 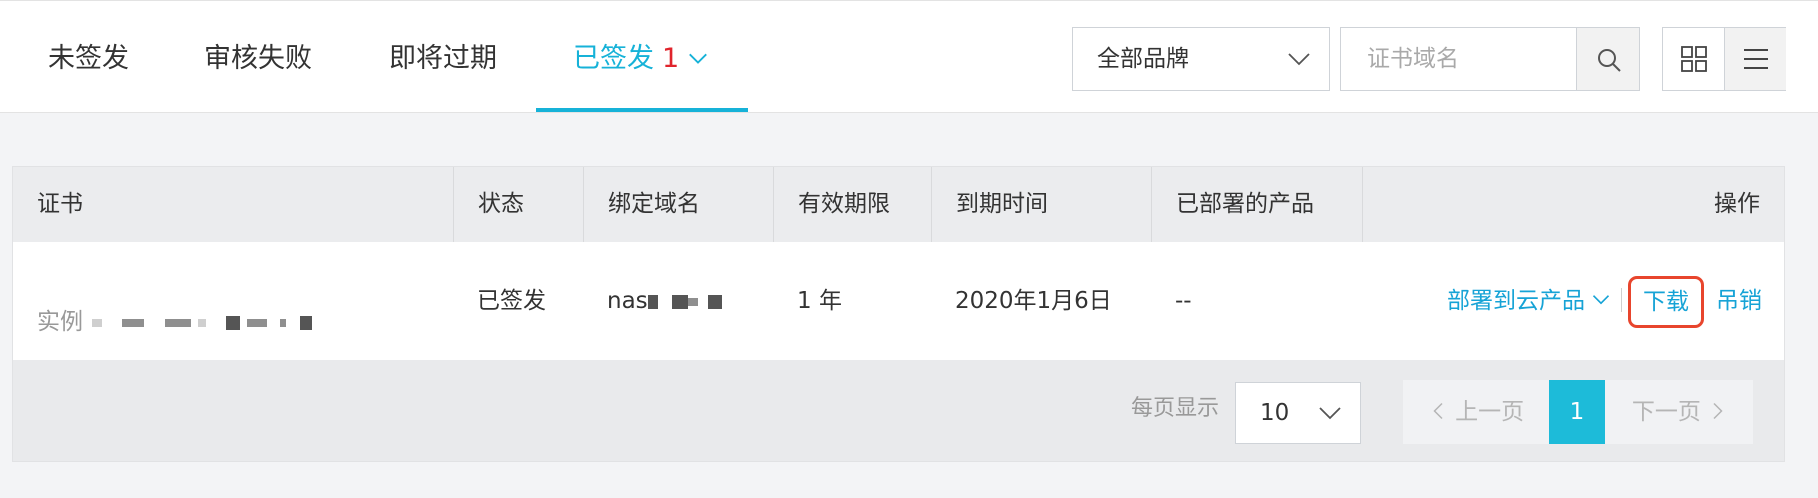 I want to click on per-page-value: 10, so click(x=1275, y=413).